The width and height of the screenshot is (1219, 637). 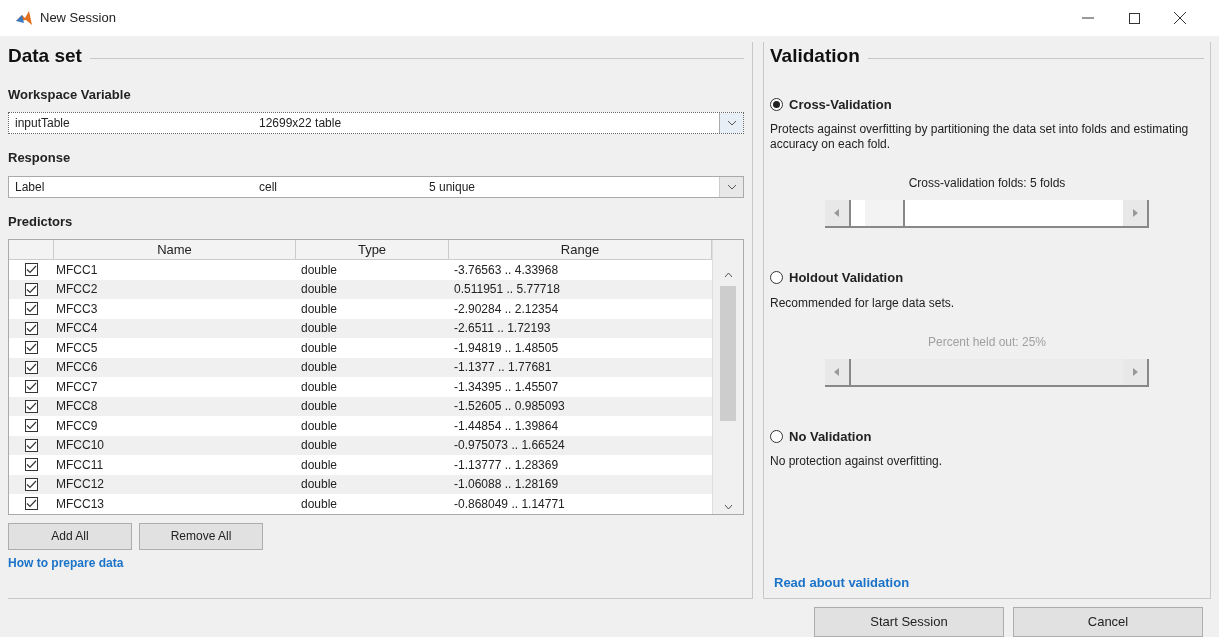 What do you see at coordinates (506, 348) in the screenshot?
I see `table-cell-text: -1.94819 .. 1.48505` at bounding box center [506, 348].